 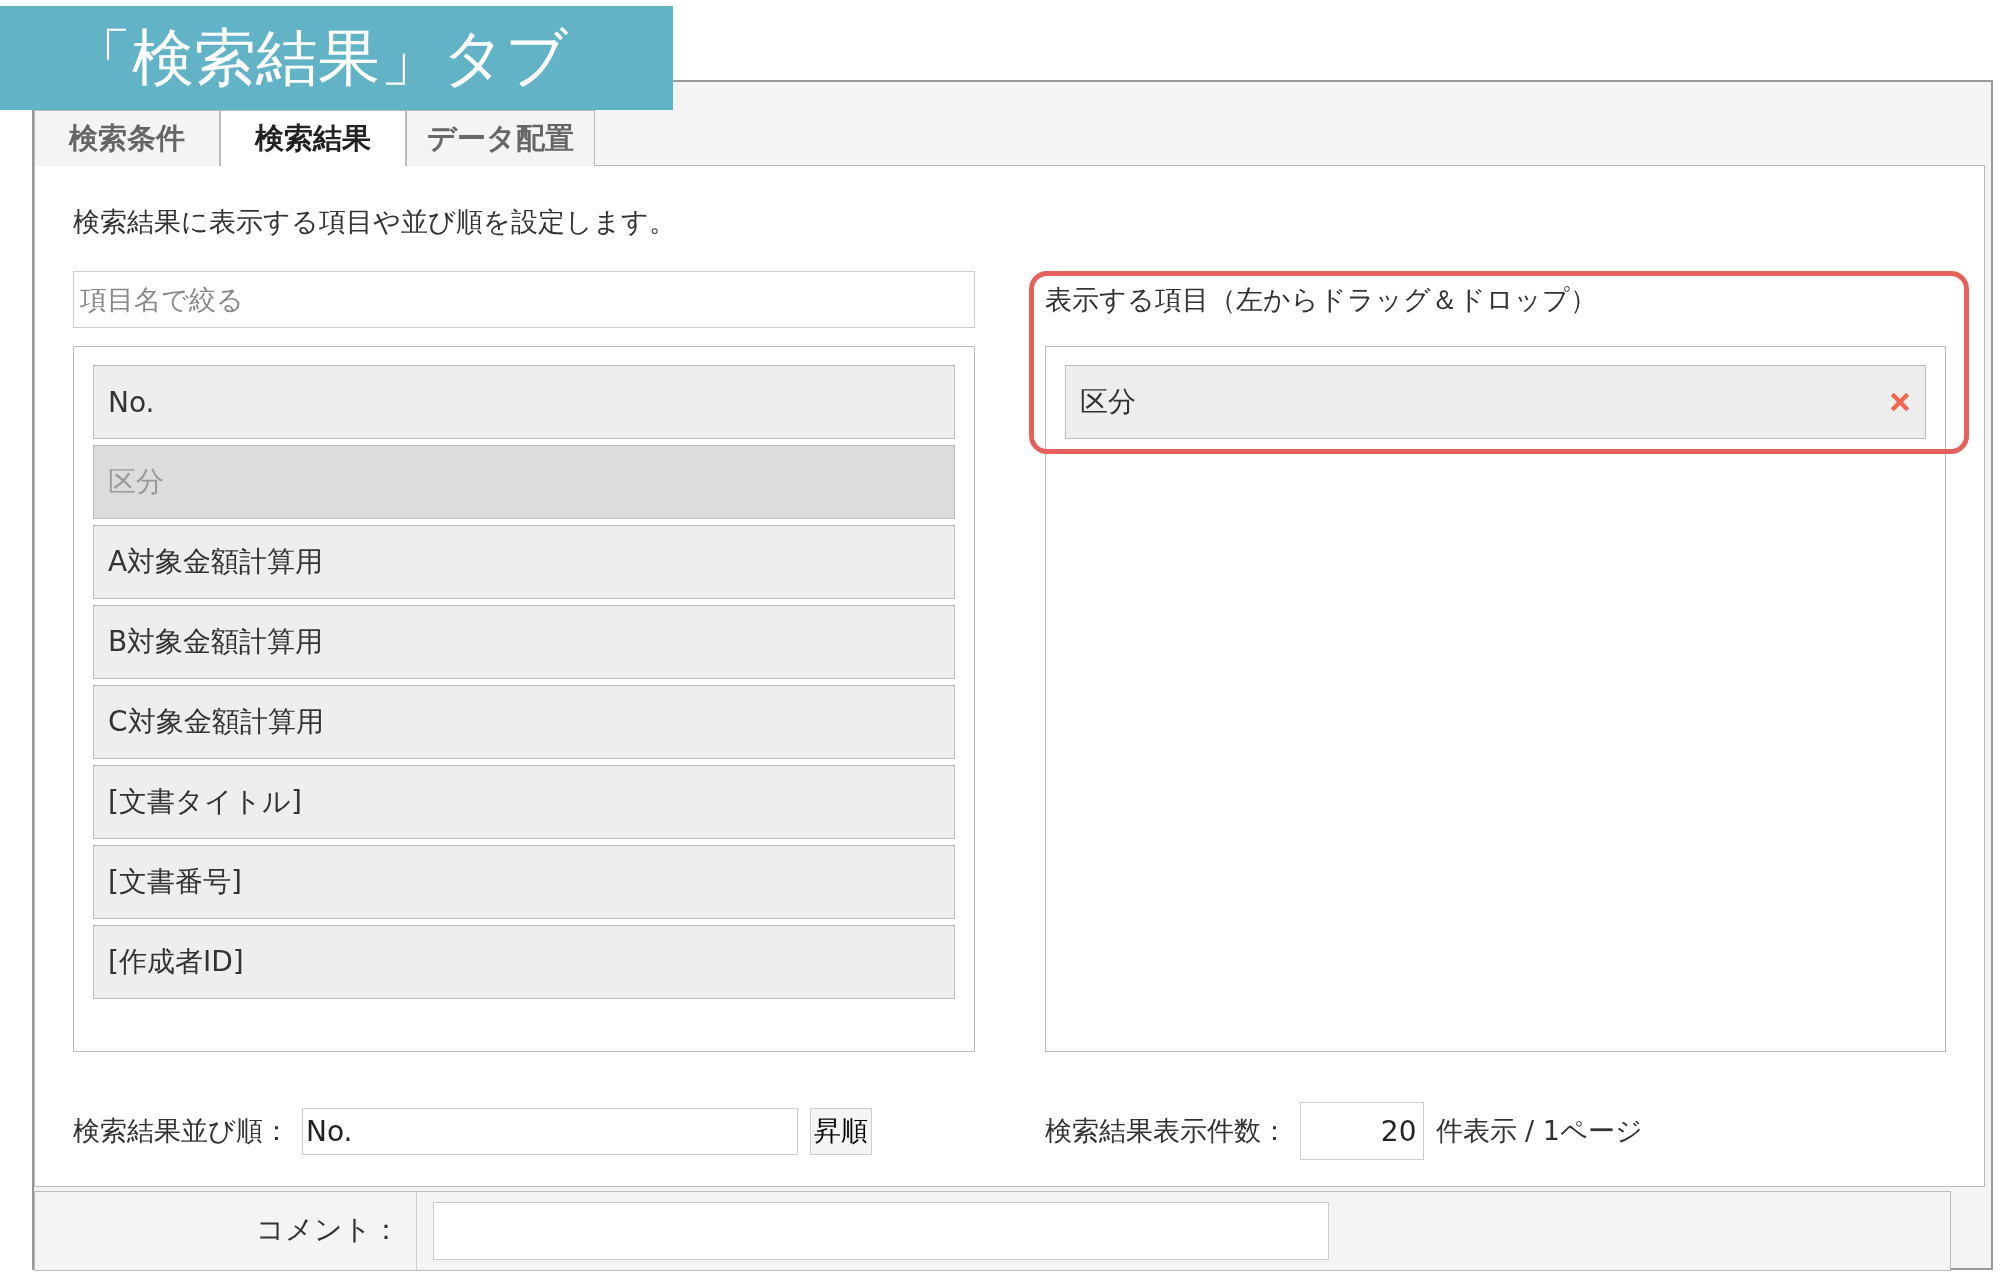 What do you see at coordinates (524, 882) in the screenshot?
I see `list-item: [文書番号]` at bounding box center [524, 882].